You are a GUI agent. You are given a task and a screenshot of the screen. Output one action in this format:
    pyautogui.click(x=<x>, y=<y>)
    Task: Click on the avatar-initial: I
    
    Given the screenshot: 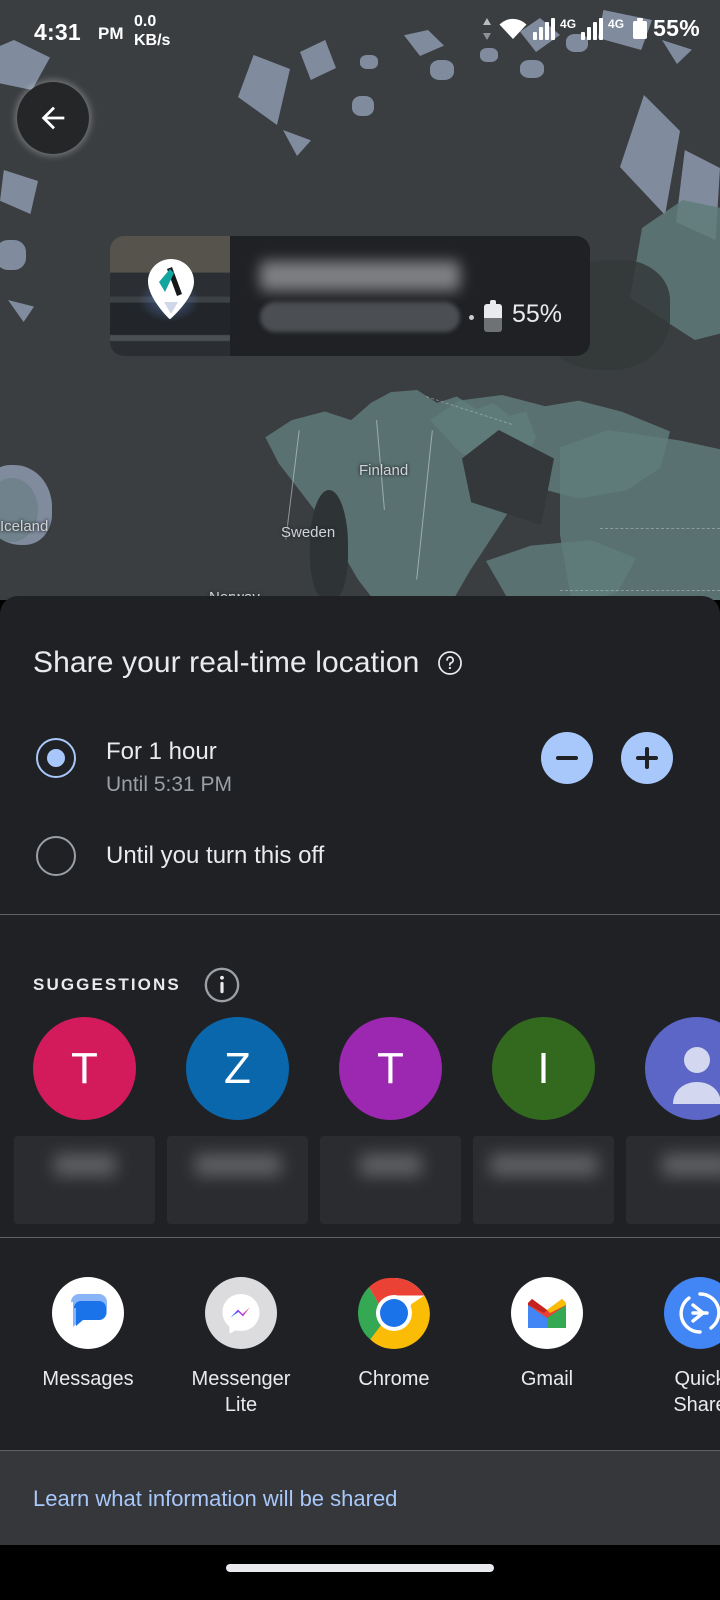 What is the action you would take?
    pyautogui.click(x=543, y=1068)
    